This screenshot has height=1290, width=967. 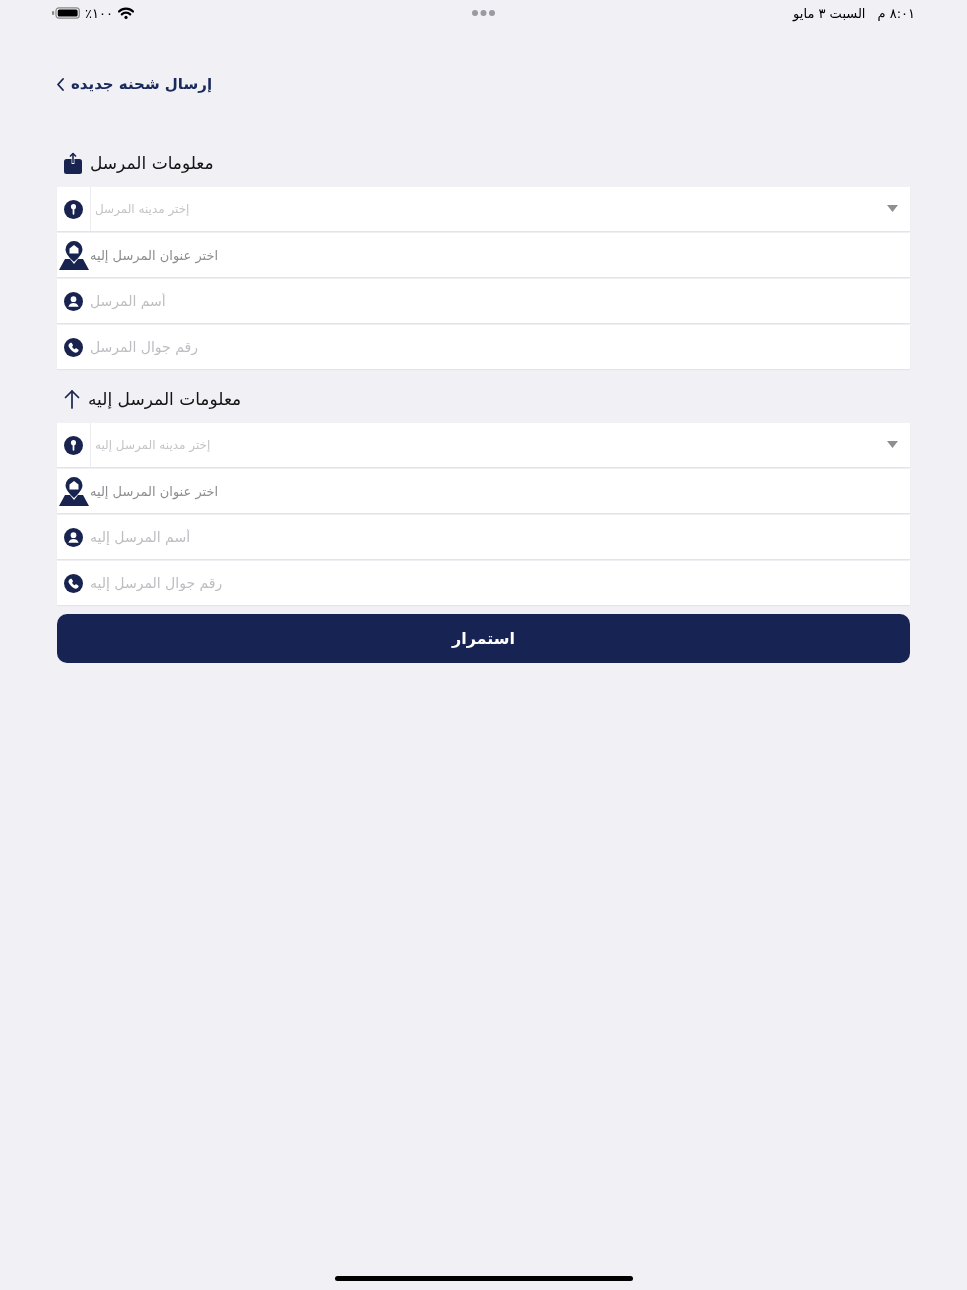 What do you see at coordinates (483, 13) in the screenshot?
I see `more-dots-icon` at bounding box center [483, 13].